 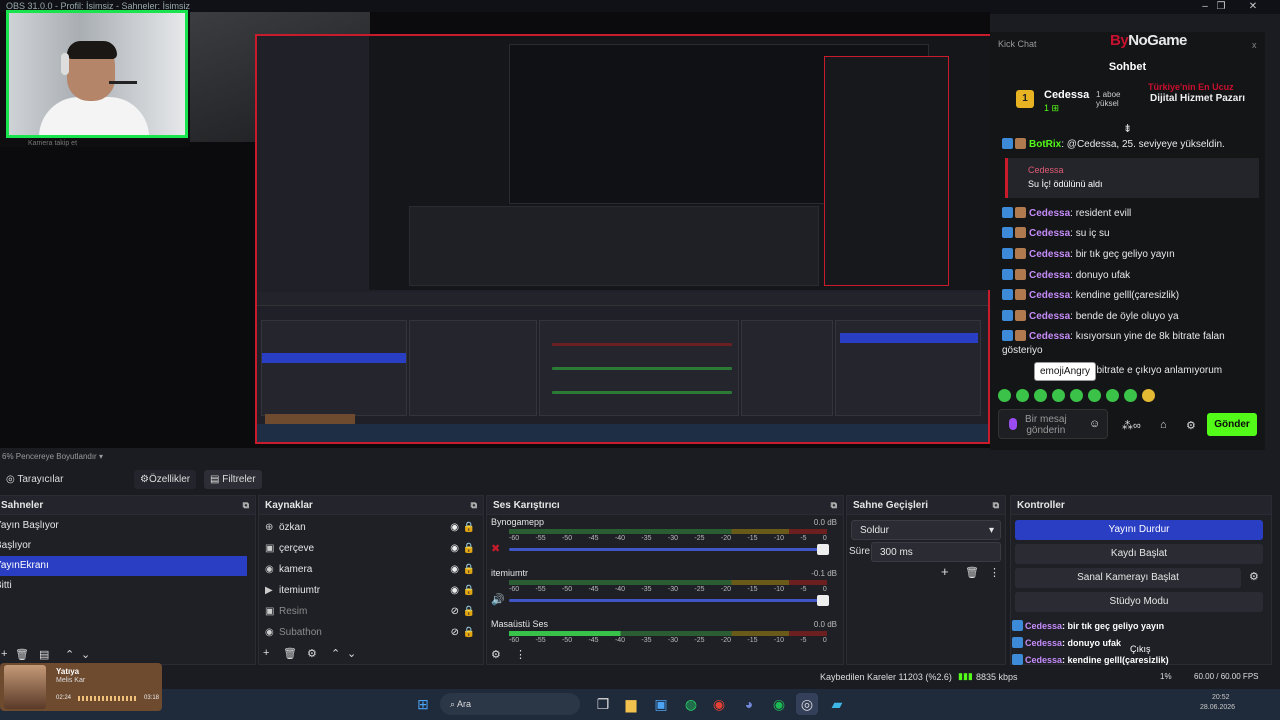 I want to click on source-item: ◉ Subathon ⊘ 🔒, so click(x=374, y=632).